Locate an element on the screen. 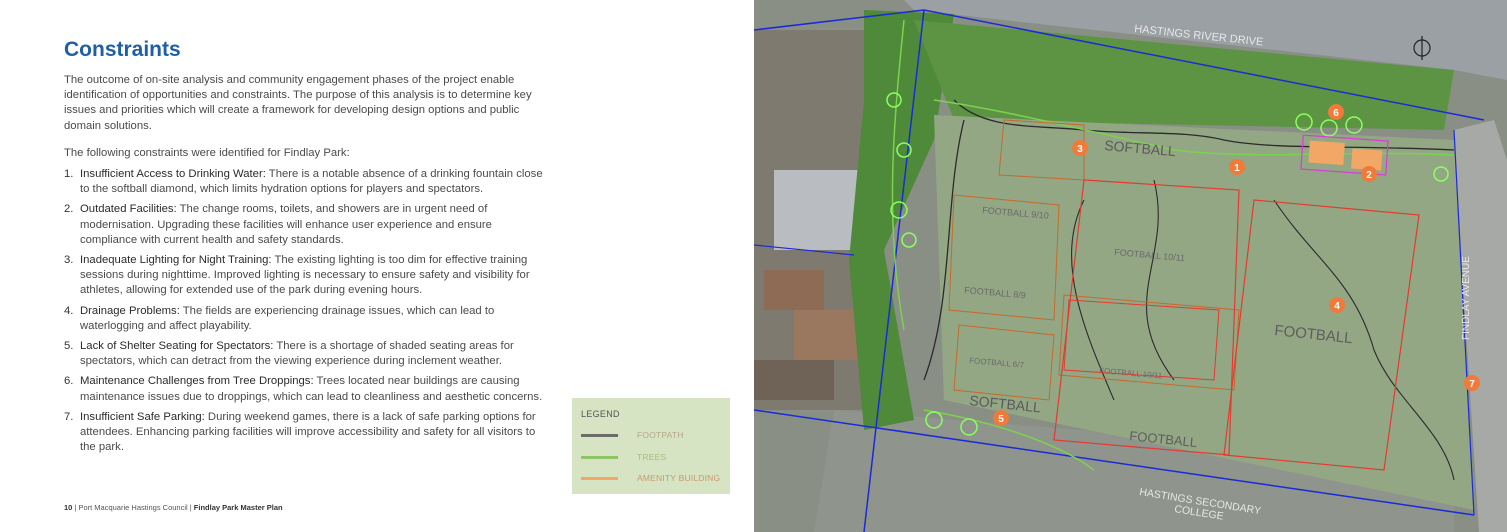 The width and height of the screenshot is (1507, 532). list-heading: Lack of Shelter Seating for Spectators: is located at coordinates (177, 346).